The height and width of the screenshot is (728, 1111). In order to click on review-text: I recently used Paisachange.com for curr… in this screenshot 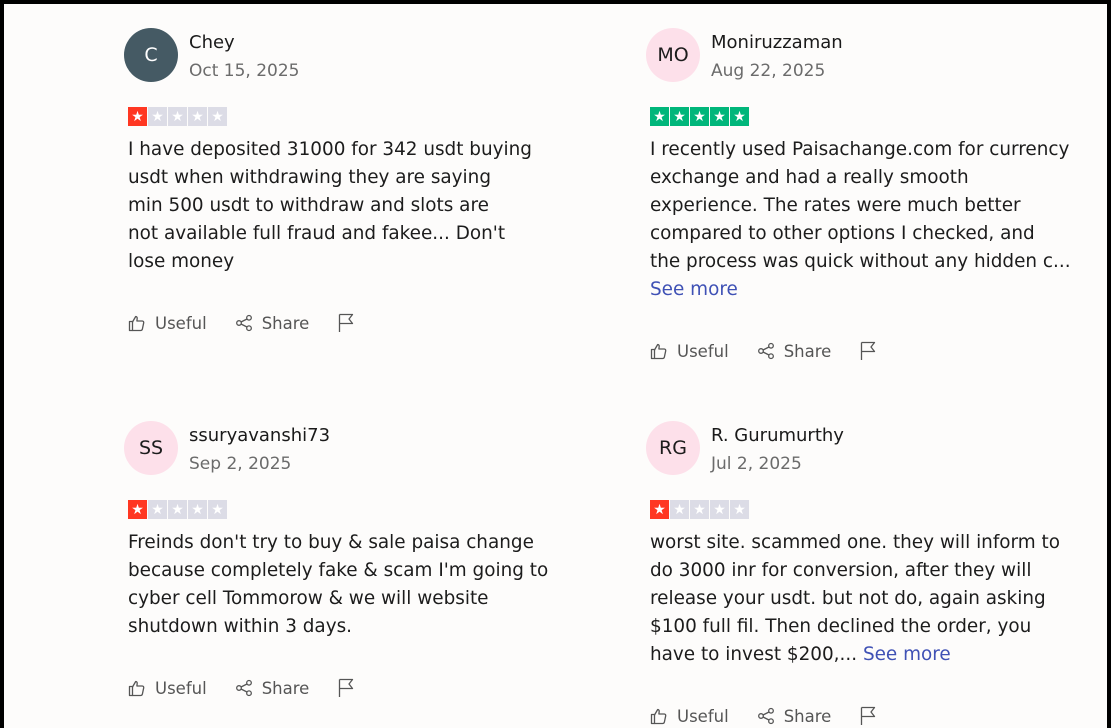, I will do `click(860, 219)`.